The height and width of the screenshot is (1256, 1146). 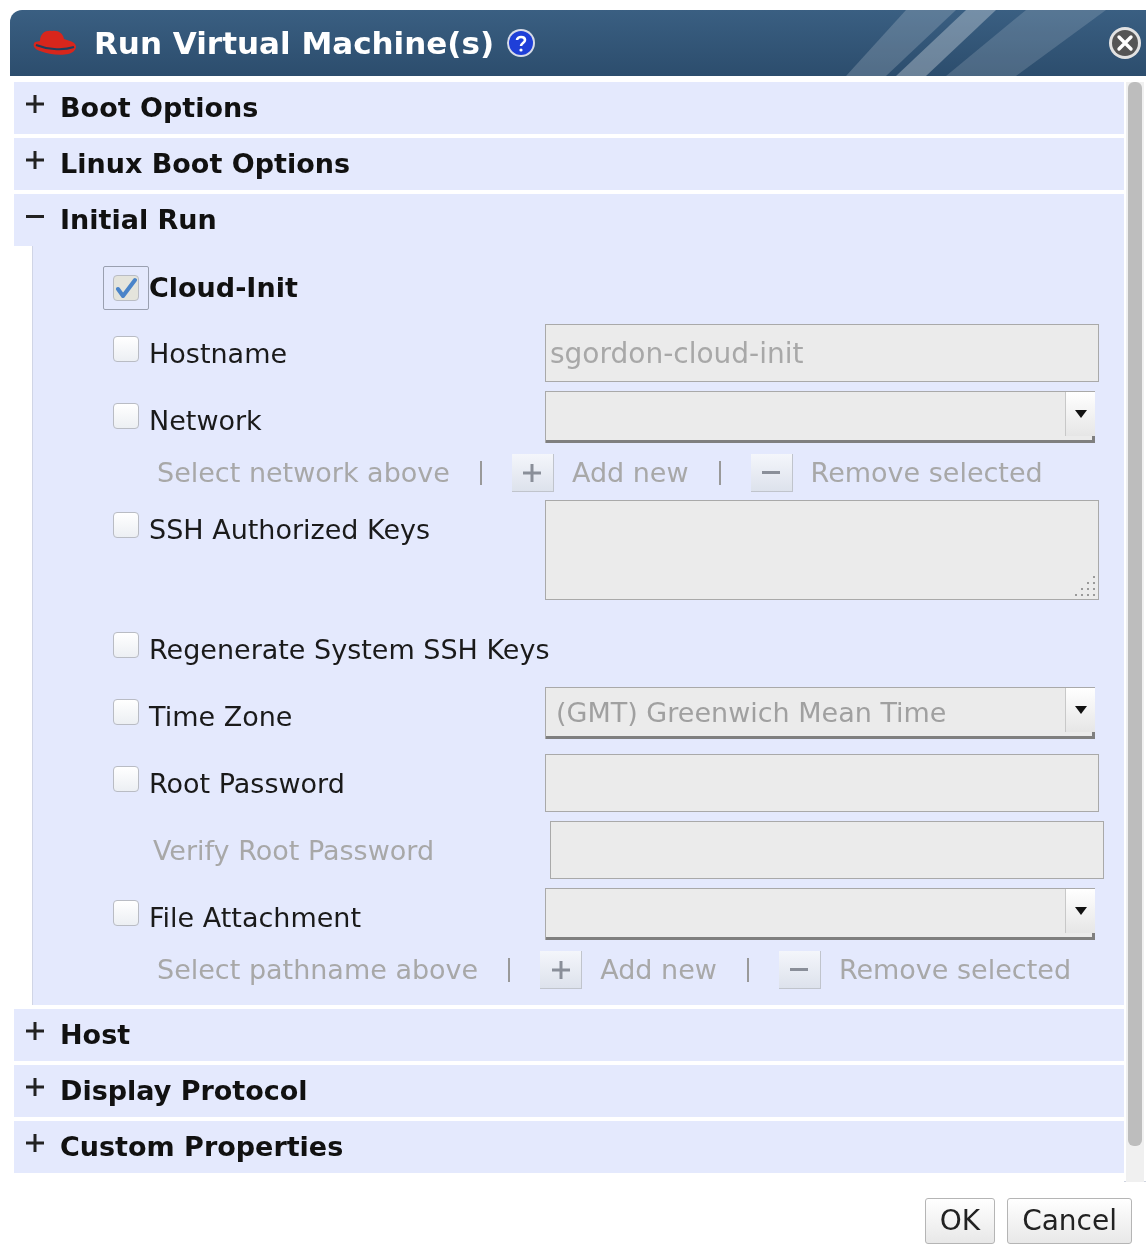 What do you see at coordinates (294, 43) in the screenshot?
I see `dialog-title: Run Virtual Machine(s)` at bounding box center [294, 43].